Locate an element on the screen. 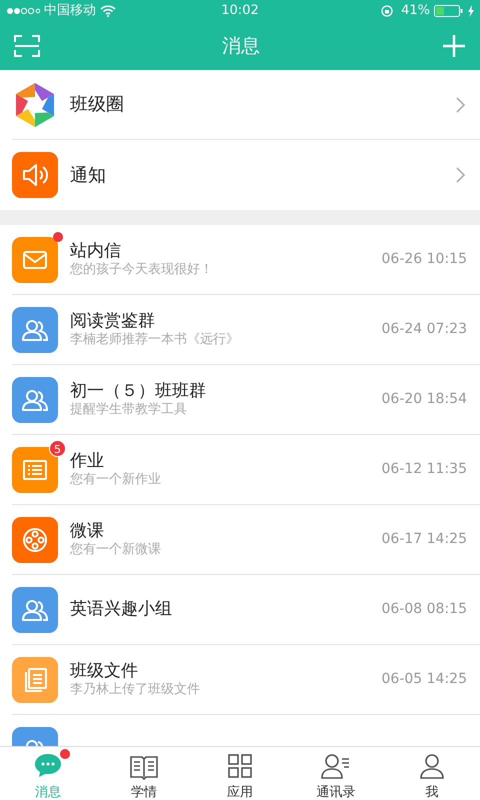  message-title: 作业 is located at coordinates (87, 461).